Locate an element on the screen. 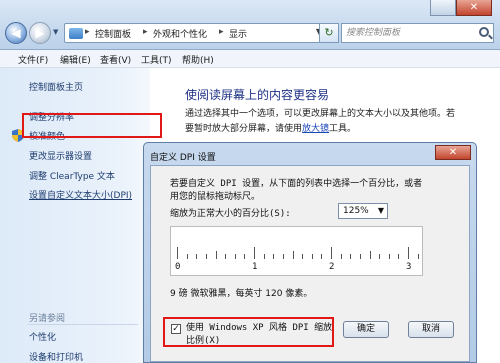 The width and height of the screenshot is (500, 363). scale-percent-dropdown: 125% ▼ is located at coordinates (363, 211).